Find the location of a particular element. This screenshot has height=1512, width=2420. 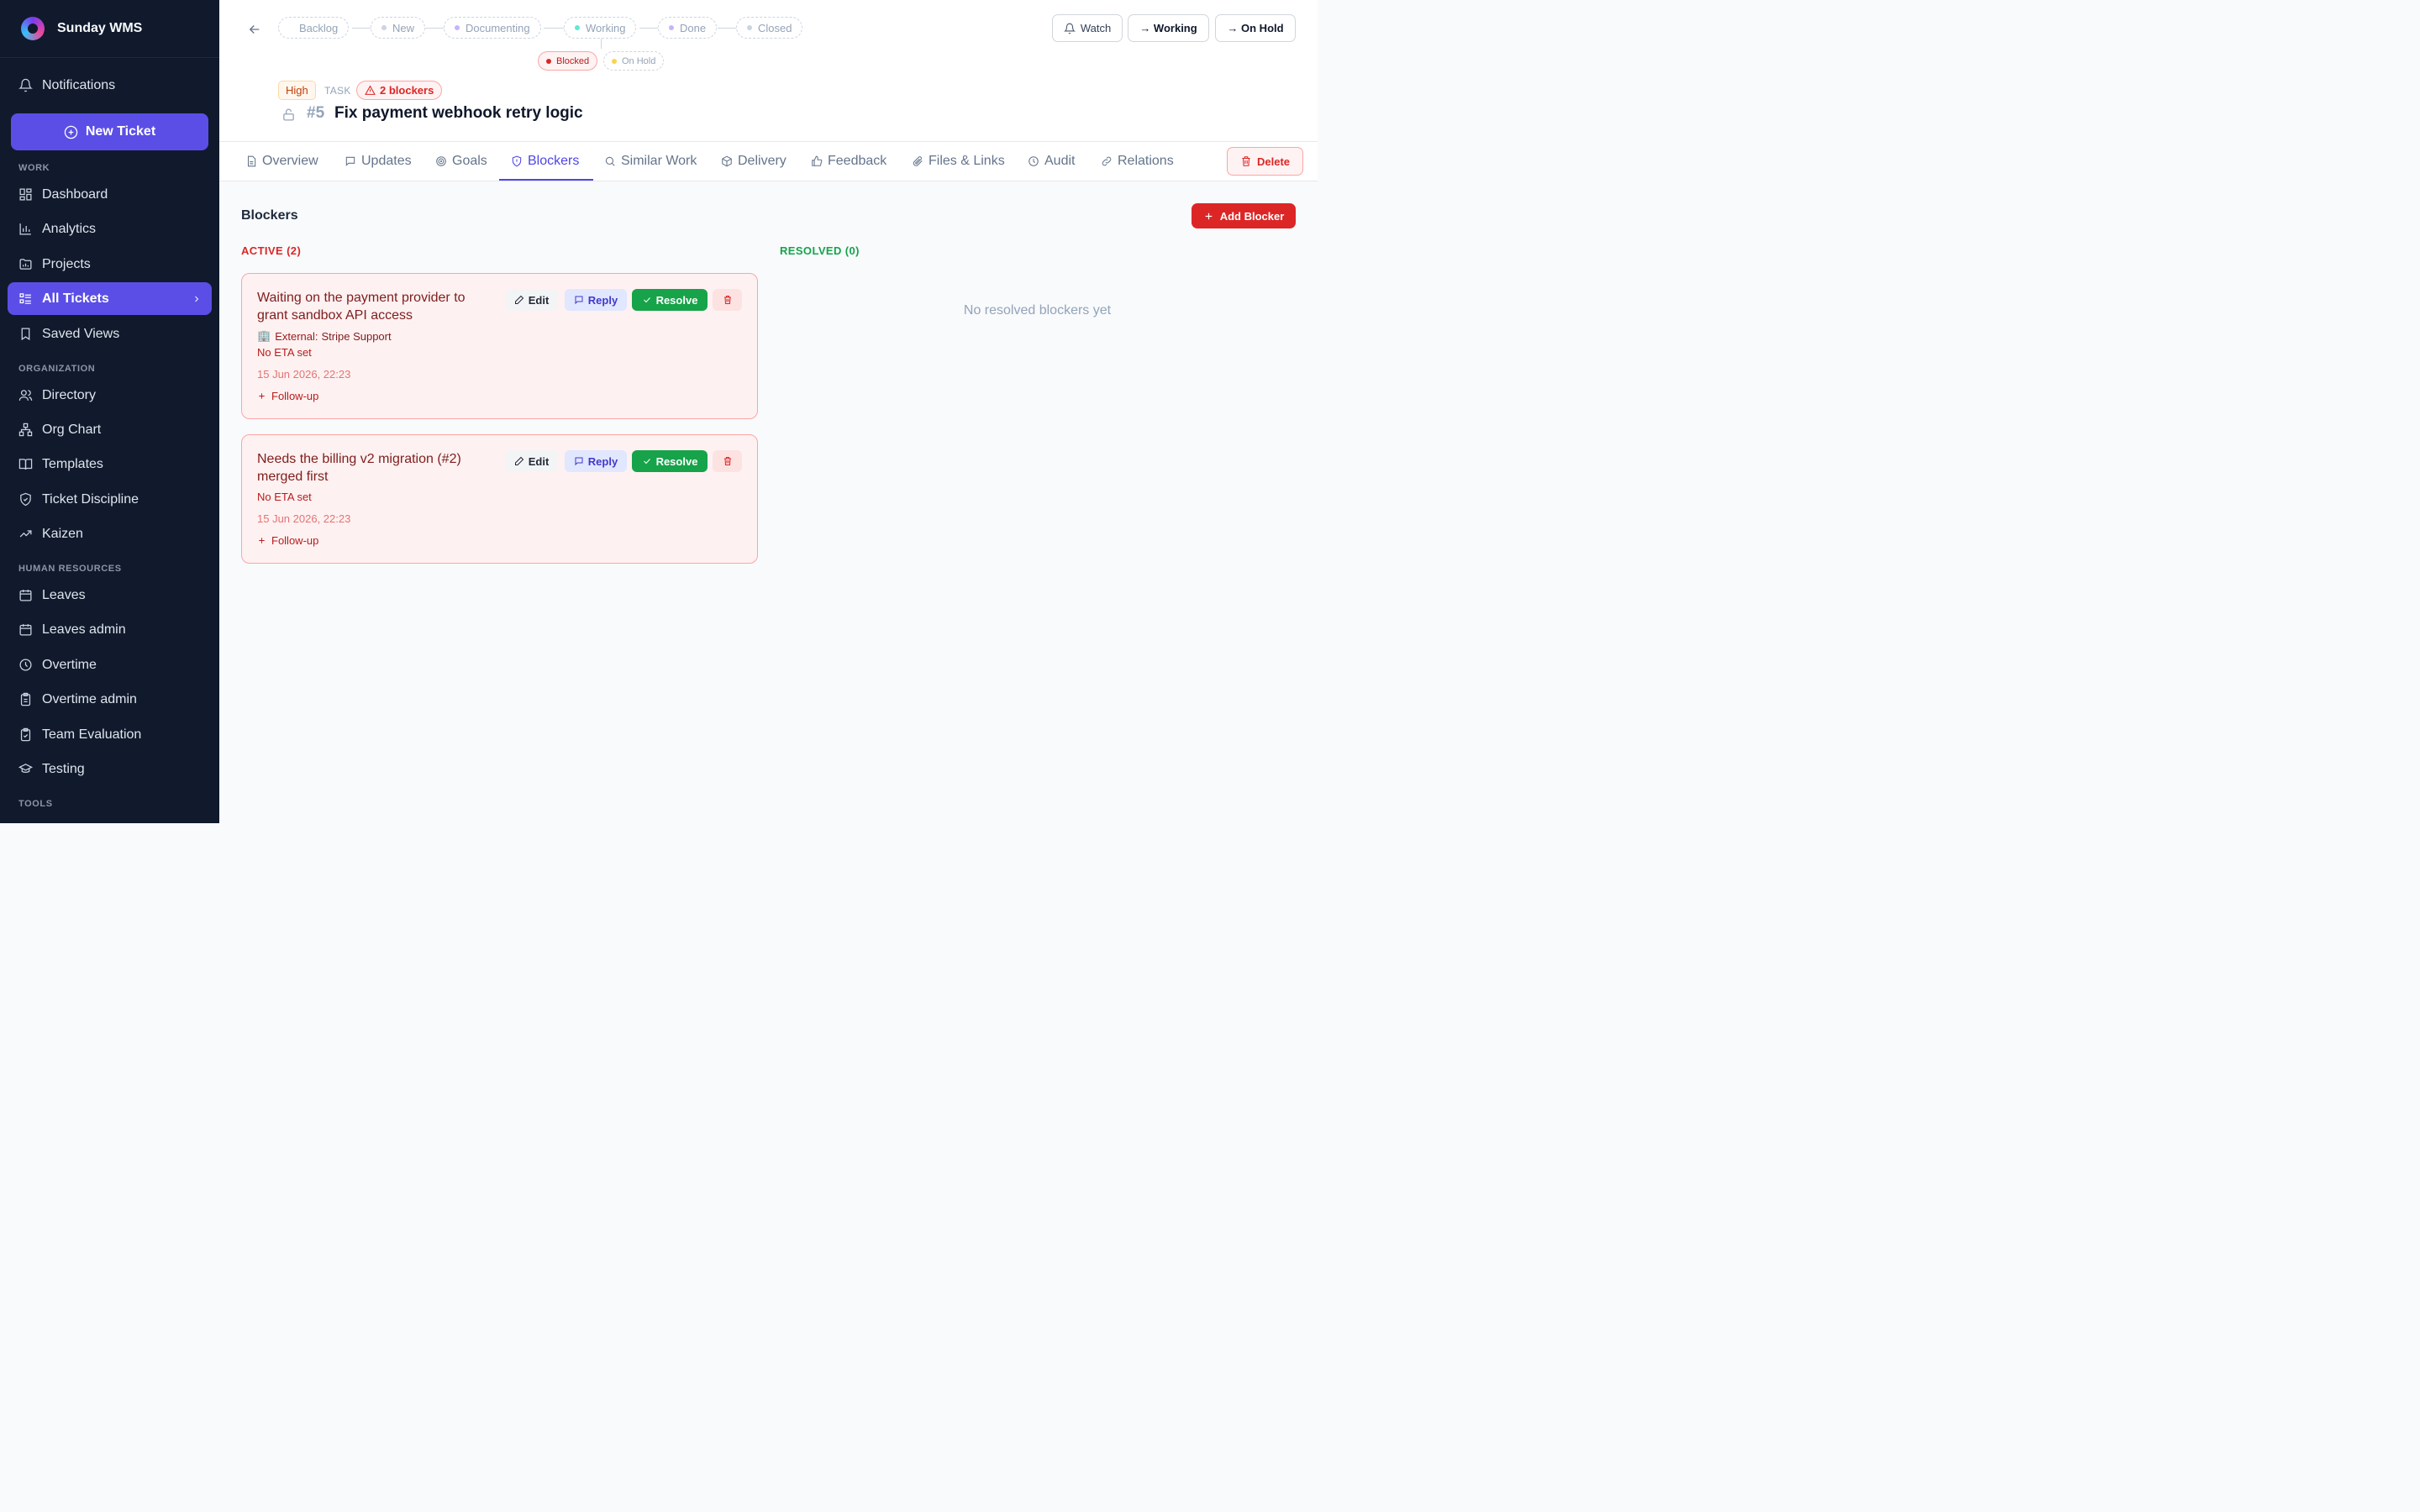

external-prefix: External: is located at coordinates (296, 336).